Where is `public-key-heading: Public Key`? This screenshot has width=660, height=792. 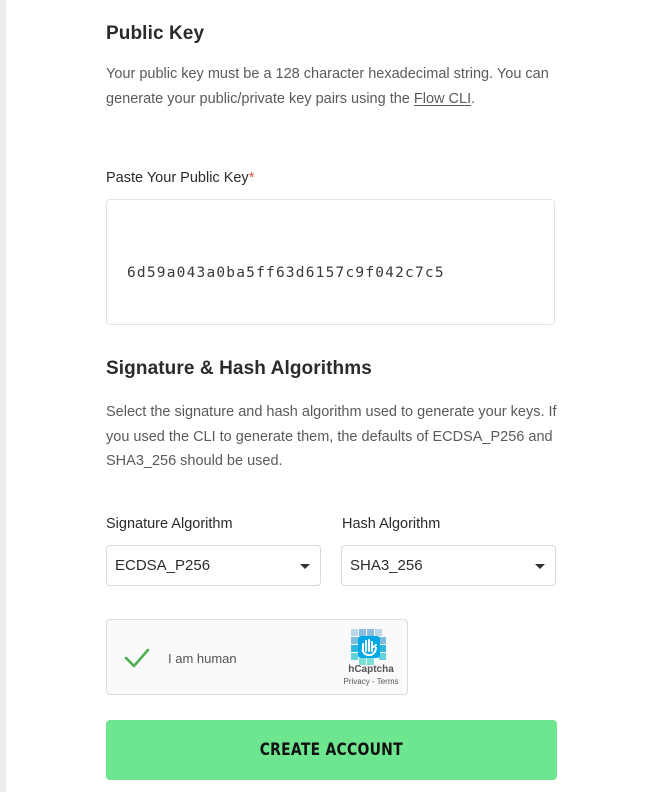 public-key-heading: Public Key is located at coordinates (155, 33).